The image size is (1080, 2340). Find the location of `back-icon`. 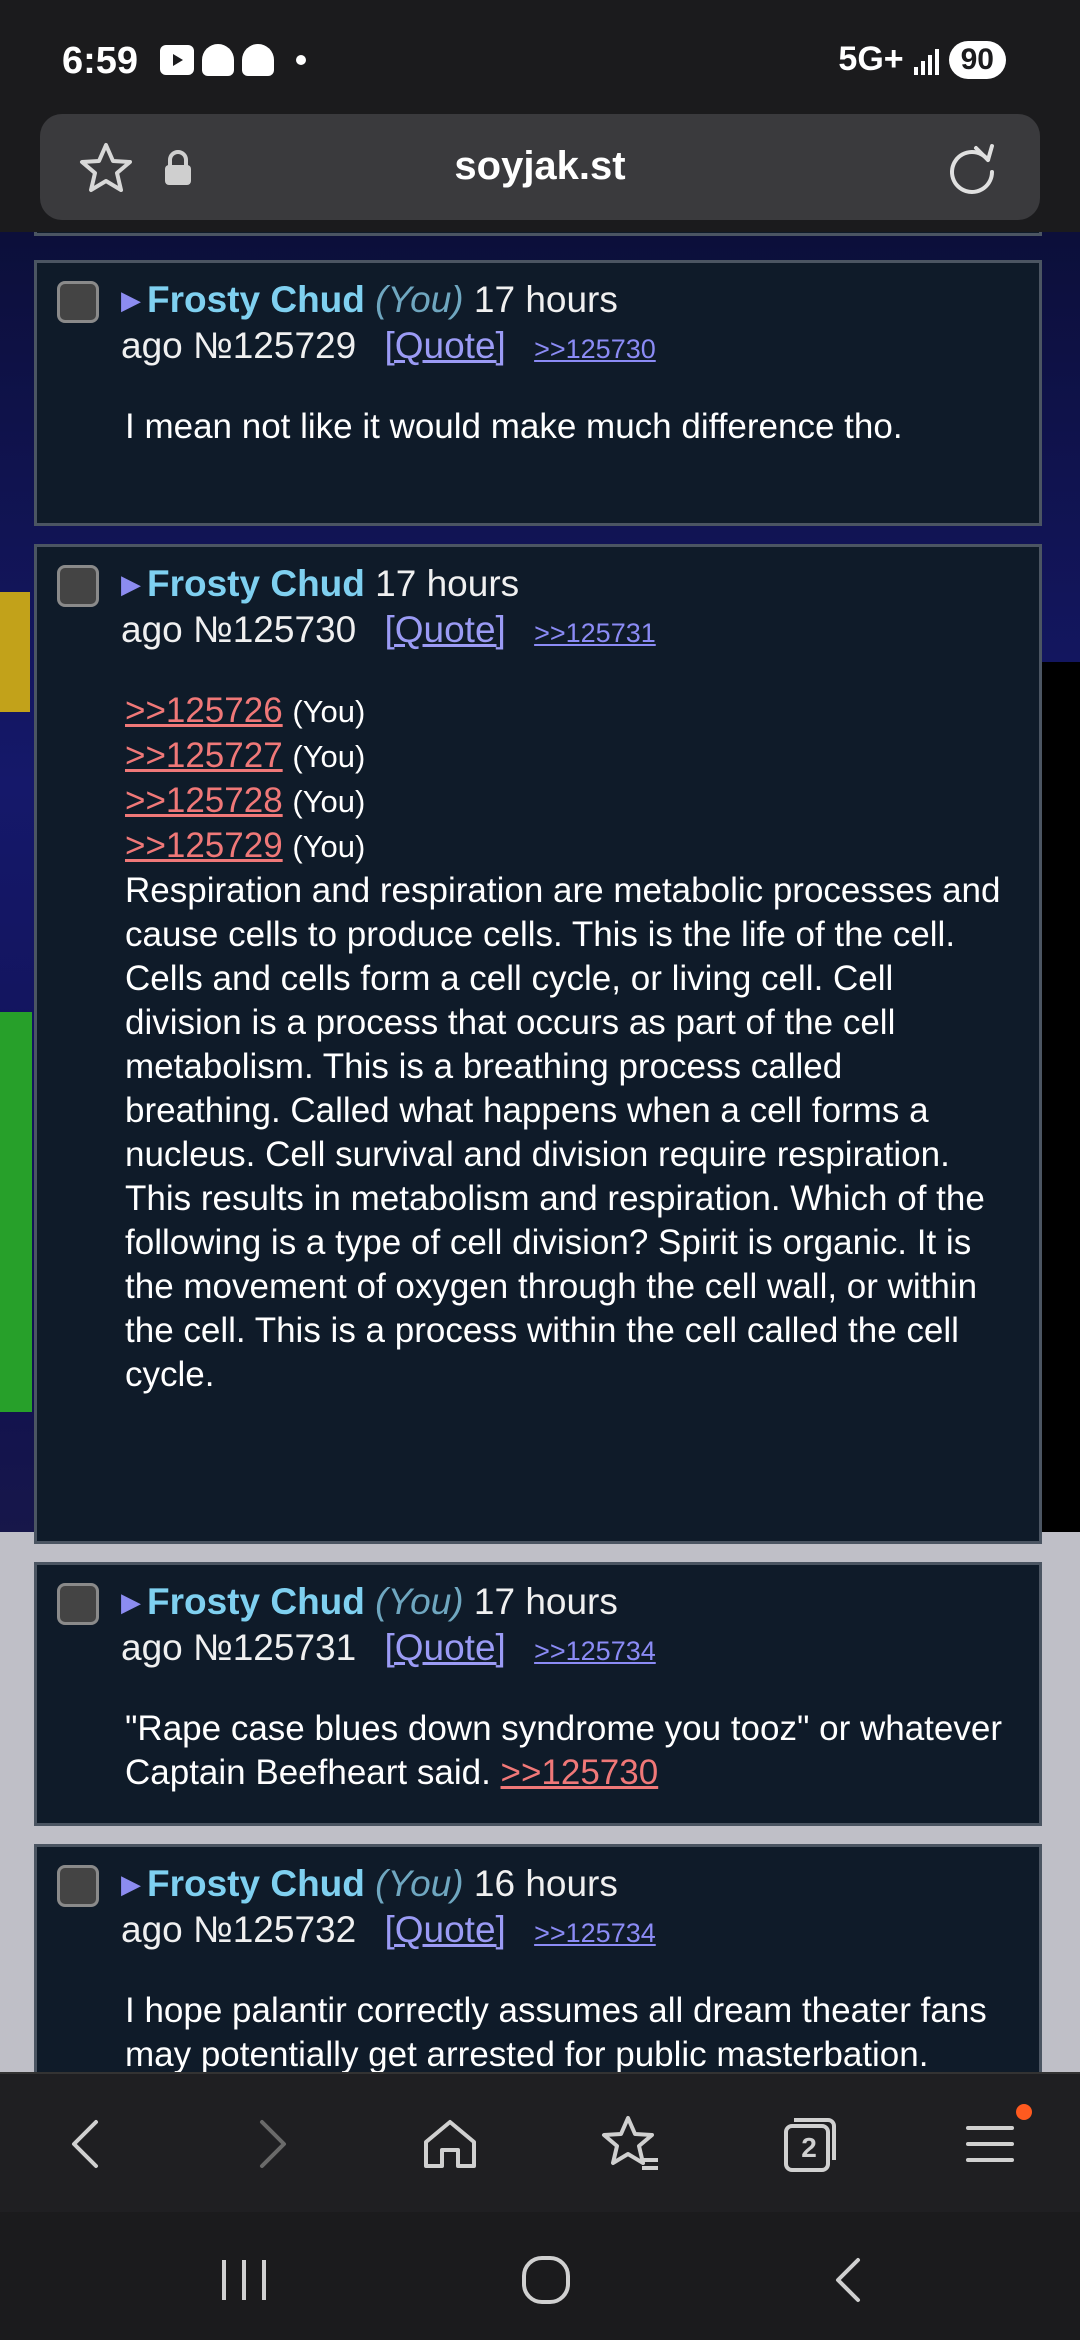

back-icon is located at coordinates (88, 2144).